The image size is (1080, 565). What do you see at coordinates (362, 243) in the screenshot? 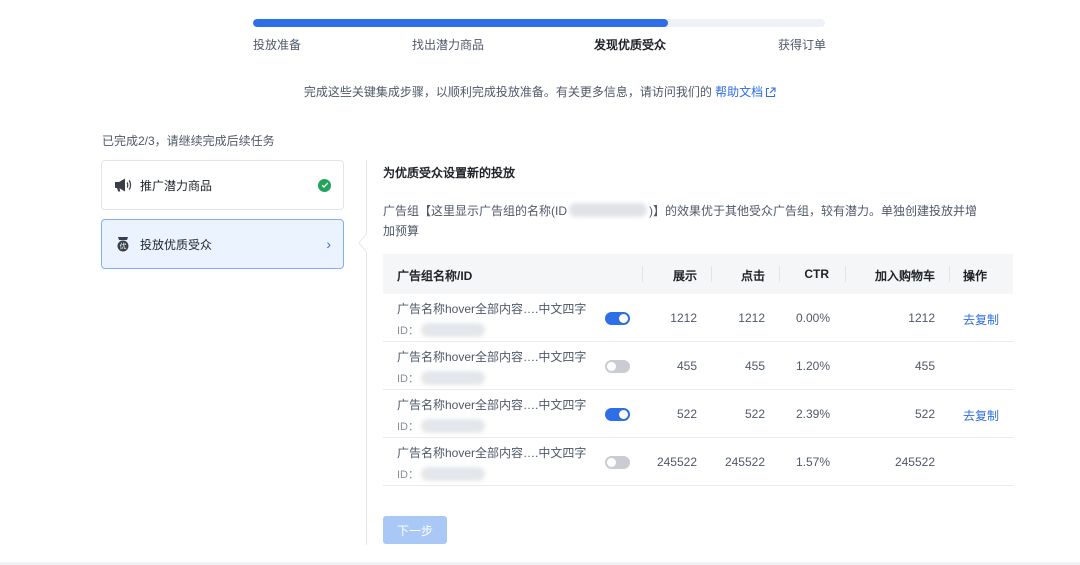
I see `panel-pointer` at bounding box center [362, 243].